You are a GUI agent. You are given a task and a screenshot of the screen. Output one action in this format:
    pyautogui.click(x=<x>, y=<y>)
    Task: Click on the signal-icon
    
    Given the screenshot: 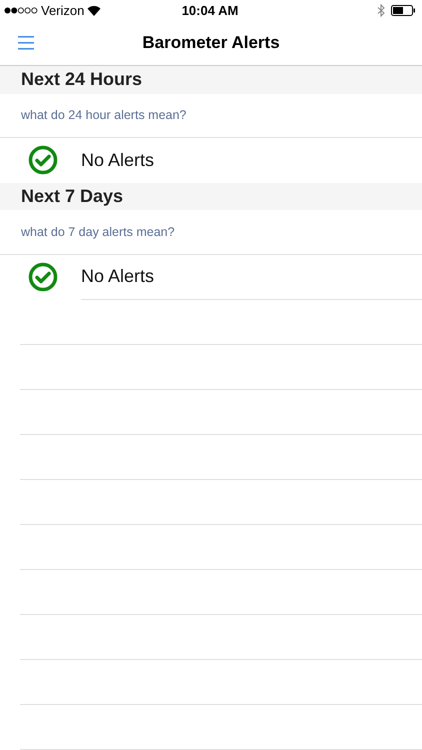 What is the action you would take?
    pyautogui.click(x=21, y=10)
    